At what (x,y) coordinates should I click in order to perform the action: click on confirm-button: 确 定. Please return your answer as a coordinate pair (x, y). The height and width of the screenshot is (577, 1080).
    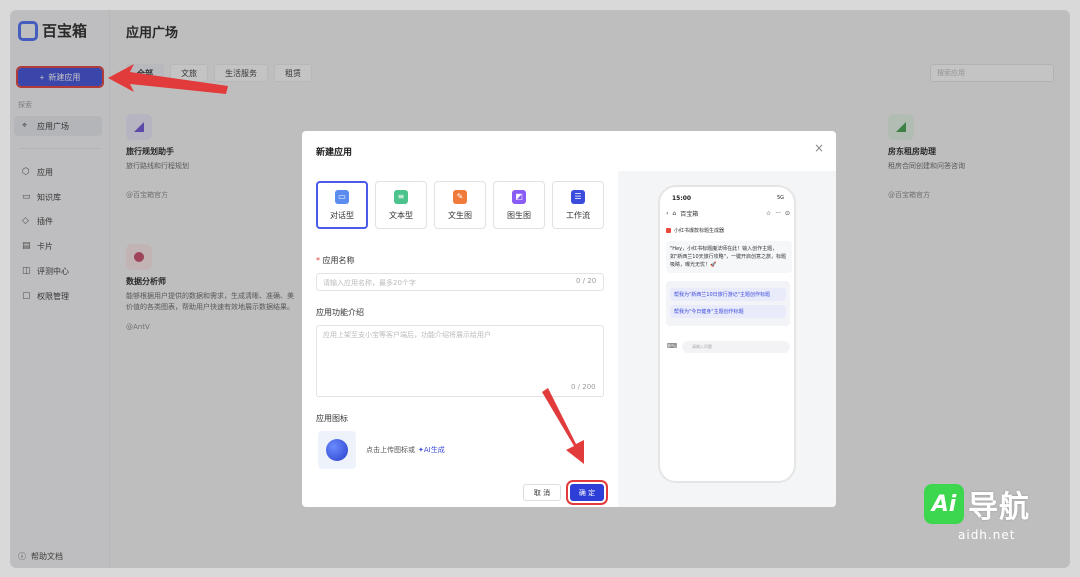
    Looking at the image, I should click on (587, 492).